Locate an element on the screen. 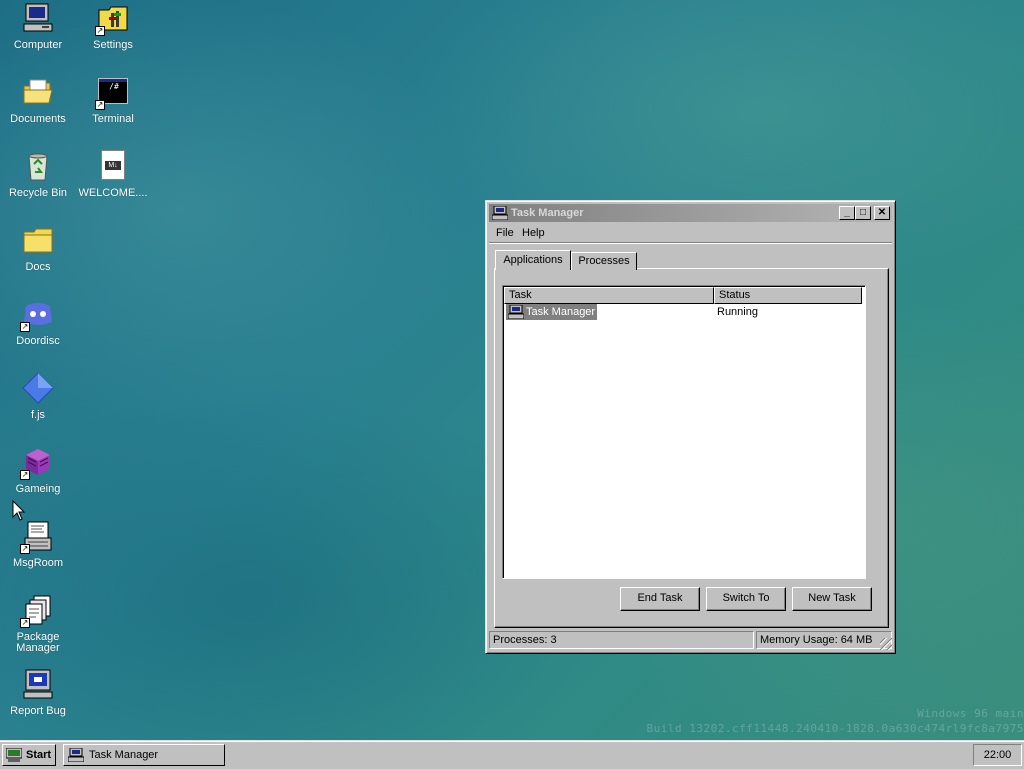 The height and width of the screenshot is (769, 1024). maximize-button: □ is located at coordinates (863, 213).